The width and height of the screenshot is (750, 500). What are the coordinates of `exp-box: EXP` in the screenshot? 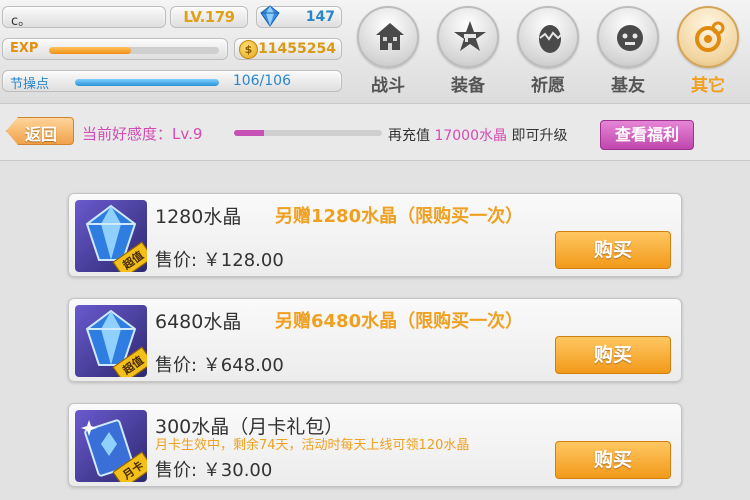 It's located at (115, 49).